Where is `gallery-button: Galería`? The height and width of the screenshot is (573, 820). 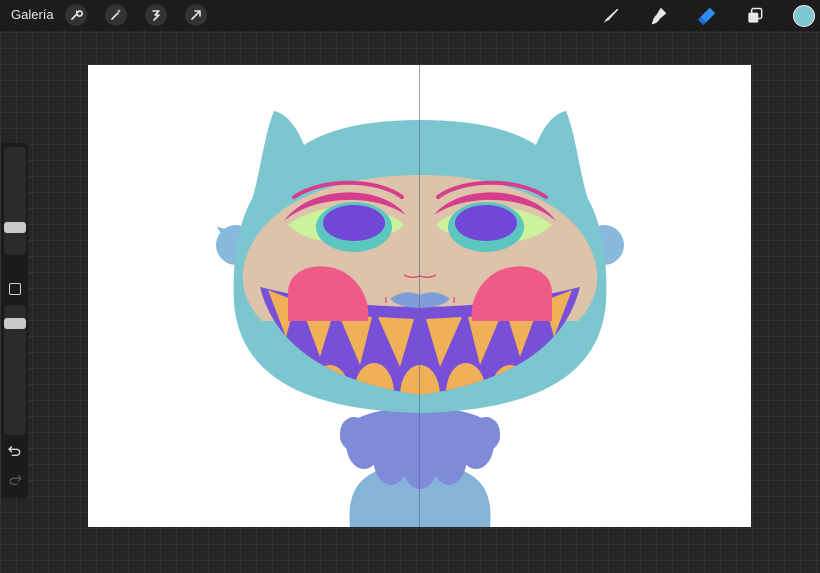 gallery-button: Galería is located at coordinates (32, 14).